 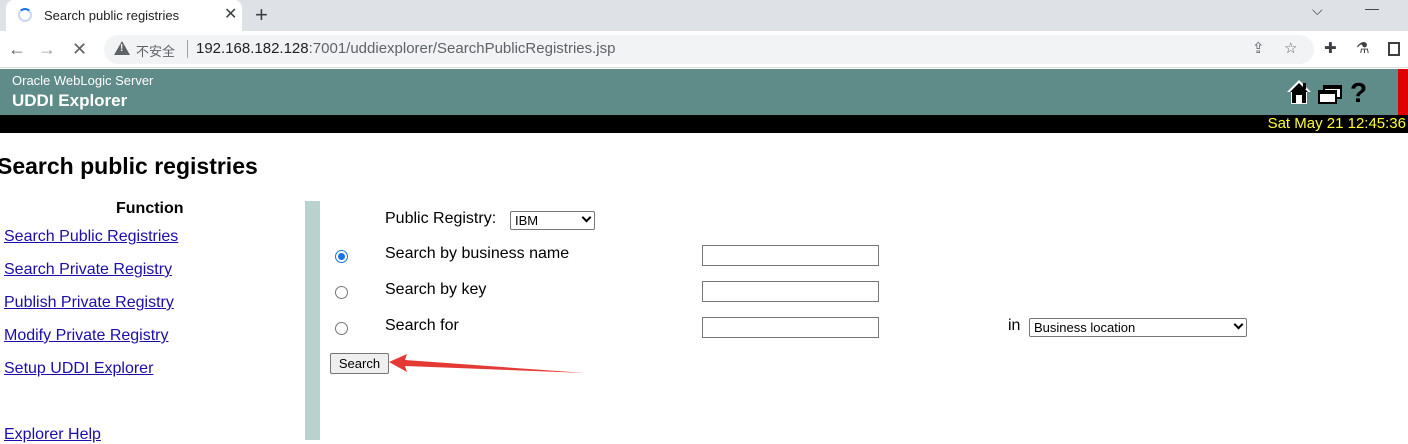 What do you see at coordinates (359, 363) in the screenshot?
I see `search-button: Search` at bounding box center [359, 363].